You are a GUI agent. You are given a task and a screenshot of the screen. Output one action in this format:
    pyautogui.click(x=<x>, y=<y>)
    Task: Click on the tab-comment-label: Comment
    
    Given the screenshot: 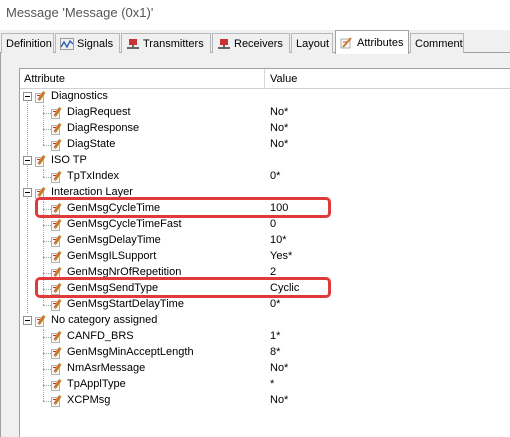 What is the action you would take?
    pyautogui.click(x=439, y=43)
    